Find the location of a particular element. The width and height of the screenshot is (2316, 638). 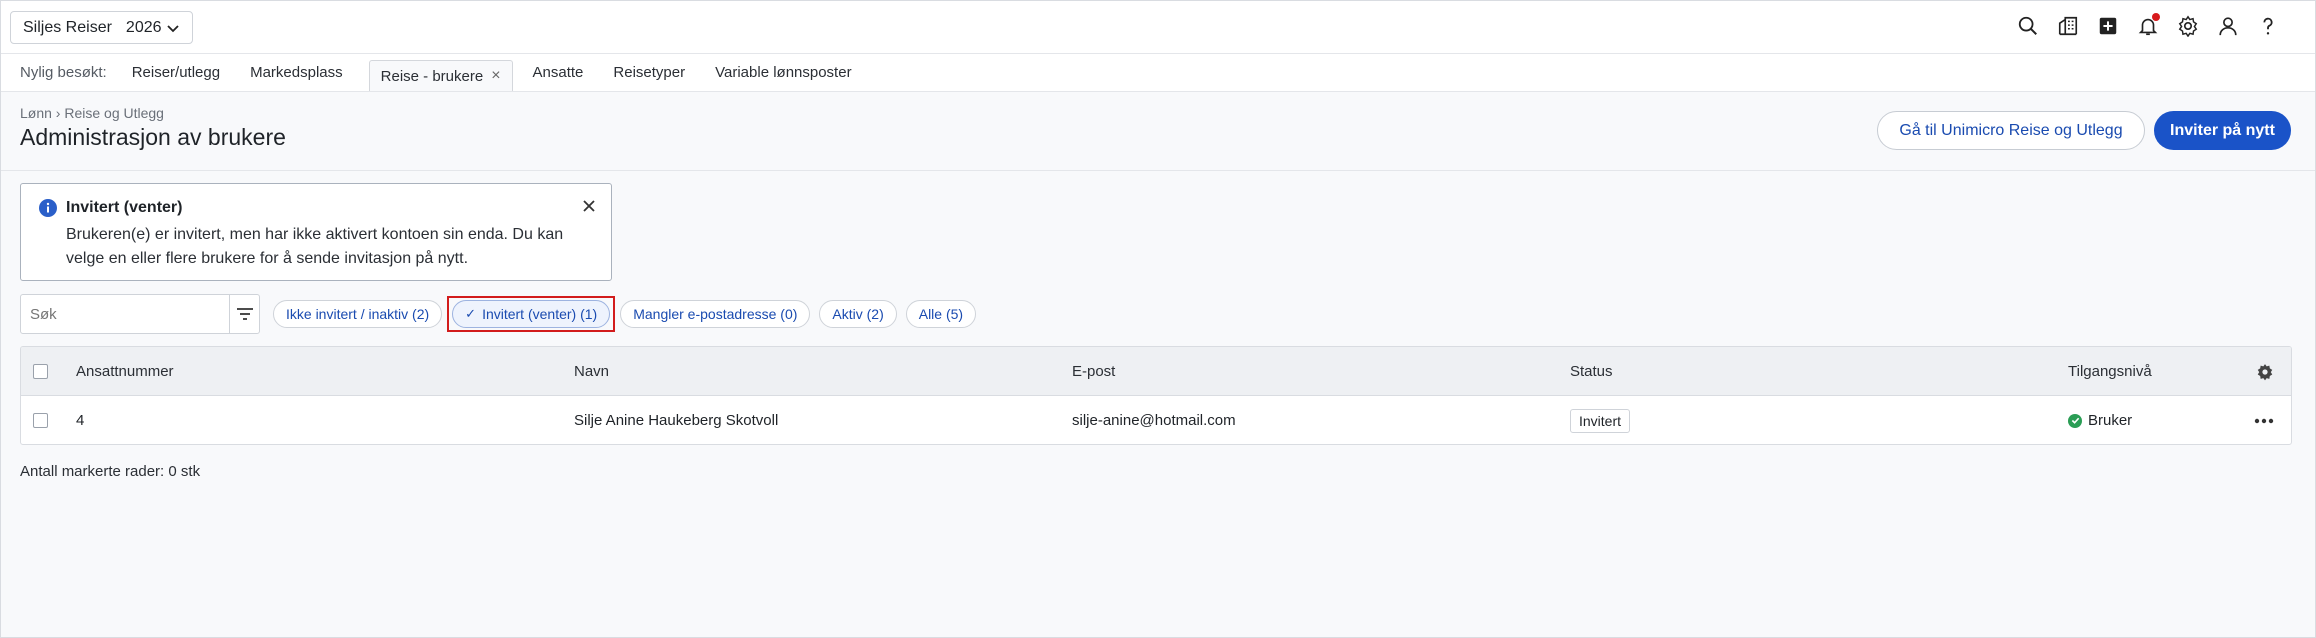

check-icon: ✓ is located at coordinates (471, 313).